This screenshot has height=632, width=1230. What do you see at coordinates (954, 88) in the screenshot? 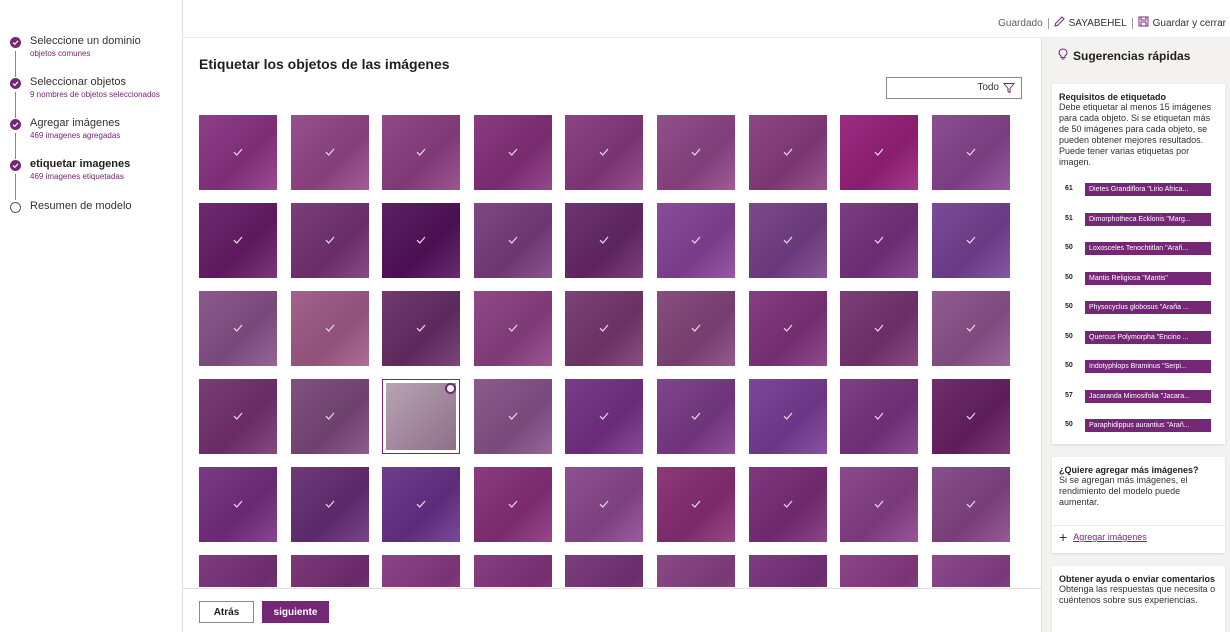
I see `filter-dropdown: Todo` at bounding box center [954, 88].